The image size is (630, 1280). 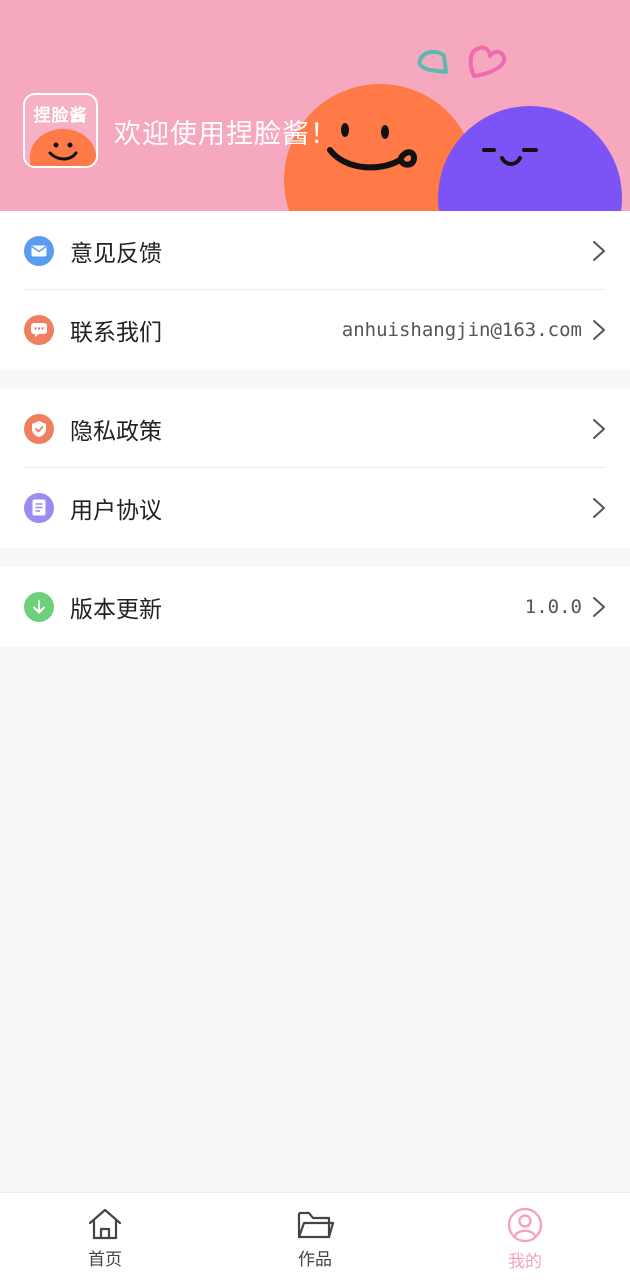 What do you see at coordinates (116, 253) in the screenshot?
I see `menu-label: 意见反馈` at bounding box center [116, 253].